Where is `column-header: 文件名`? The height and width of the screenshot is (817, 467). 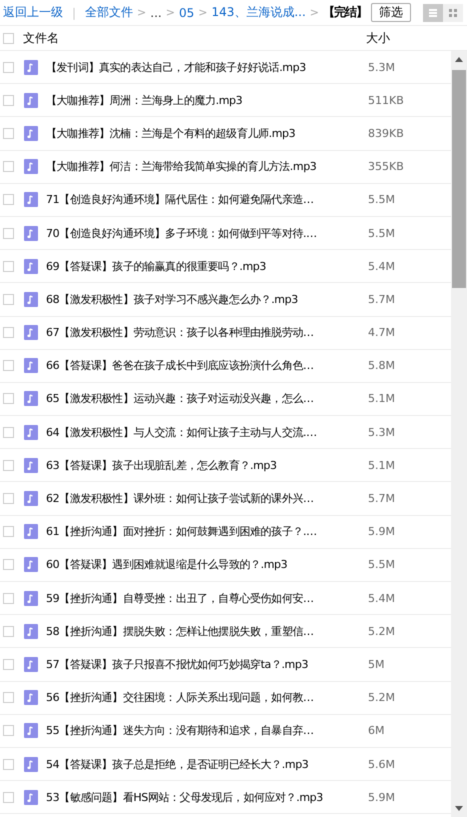 column-header: 文件名 is located at coordinates (194, 38).